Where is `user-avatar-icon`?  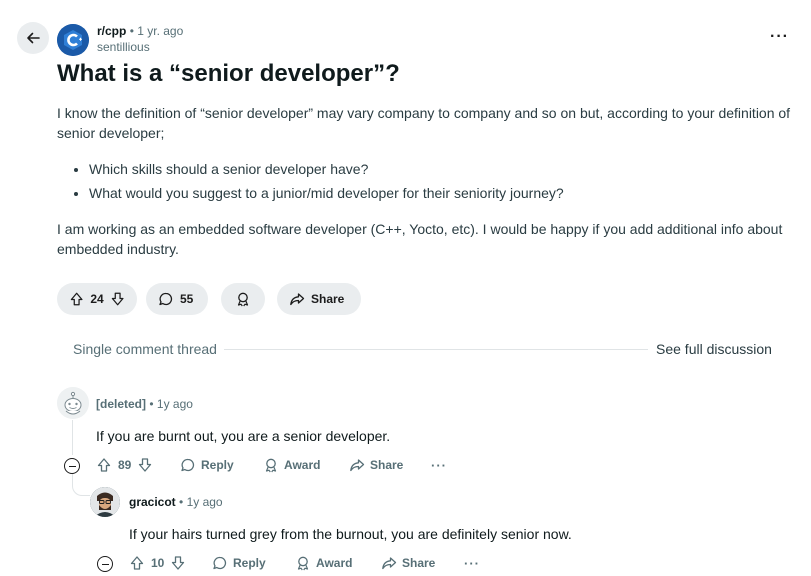 user-avatar-icon is located at coordinates (105, 502).